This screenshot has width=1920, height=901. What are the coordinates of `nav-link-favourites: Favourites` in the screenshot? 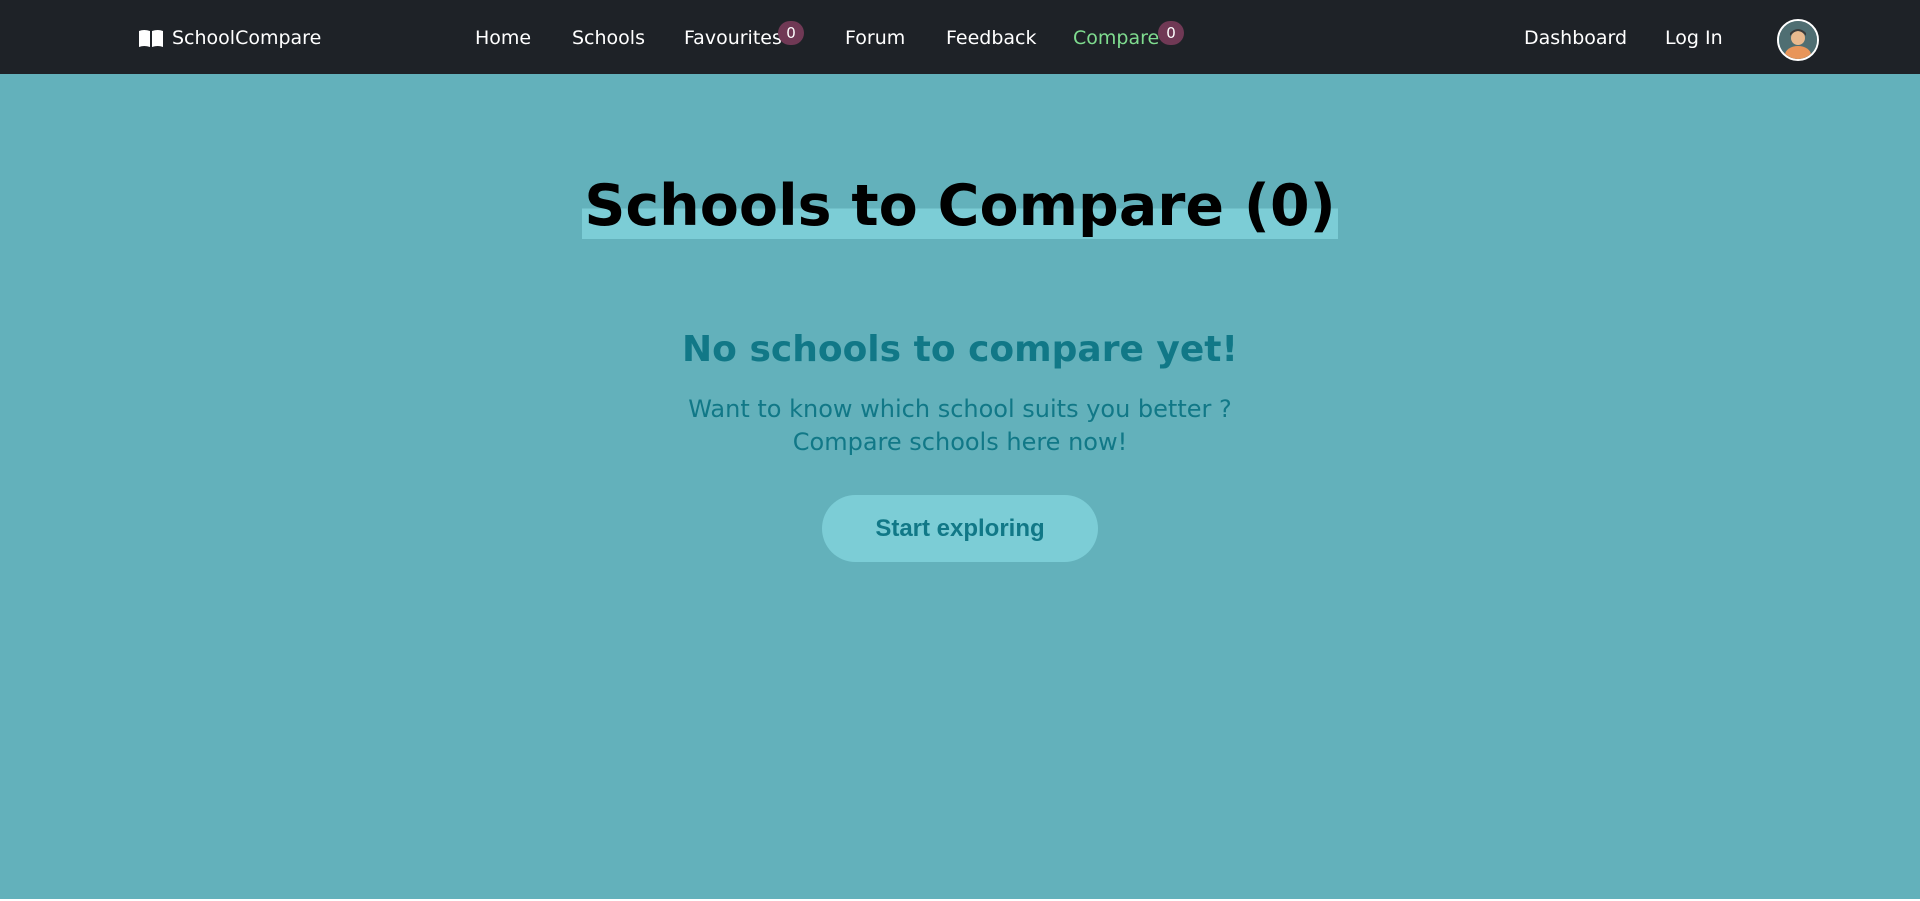 It's located at (733, 38).